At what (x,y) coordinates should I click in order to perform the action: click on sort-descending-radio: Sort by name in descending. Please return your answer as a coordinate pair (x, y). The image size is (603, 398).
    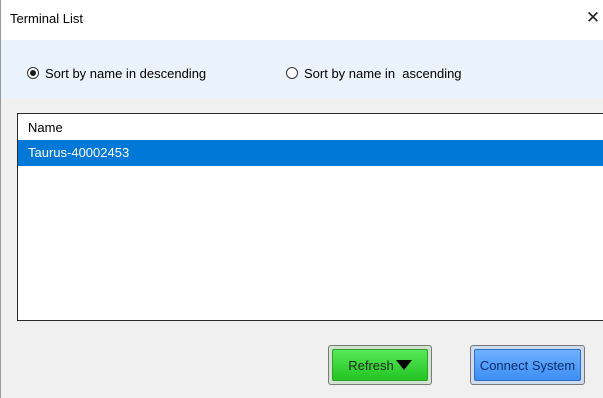
    Looking at the image, I should click on (116, 73).